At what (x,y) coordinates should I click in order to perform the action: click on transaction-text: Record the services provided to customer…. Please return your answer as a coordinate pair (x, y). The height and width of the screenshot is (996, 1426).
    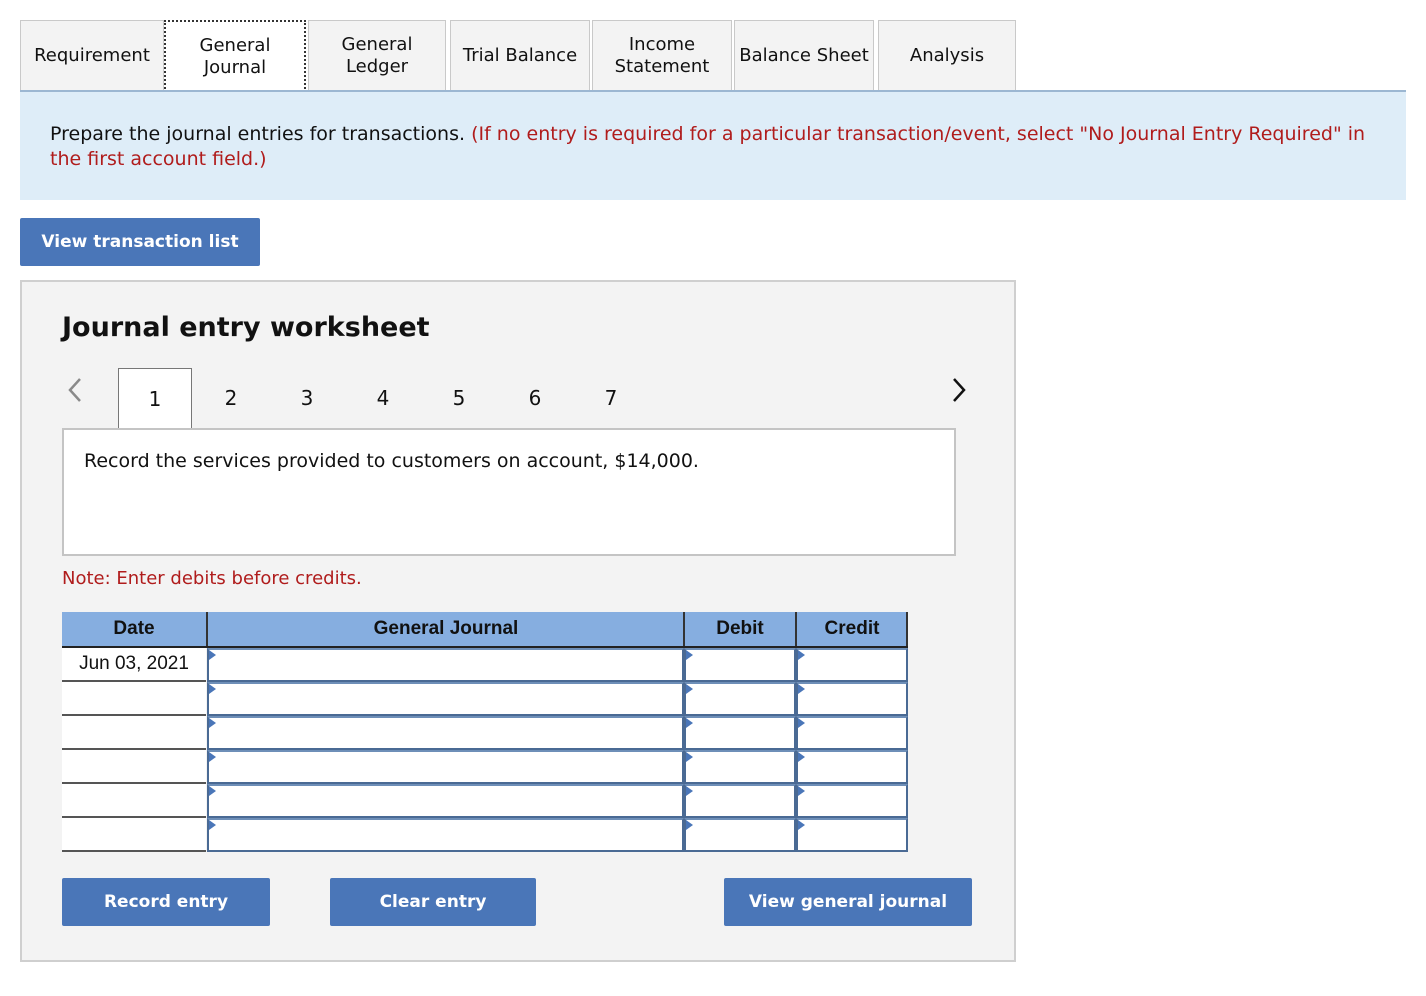
    Looking at the image, I should click on (391, 461).